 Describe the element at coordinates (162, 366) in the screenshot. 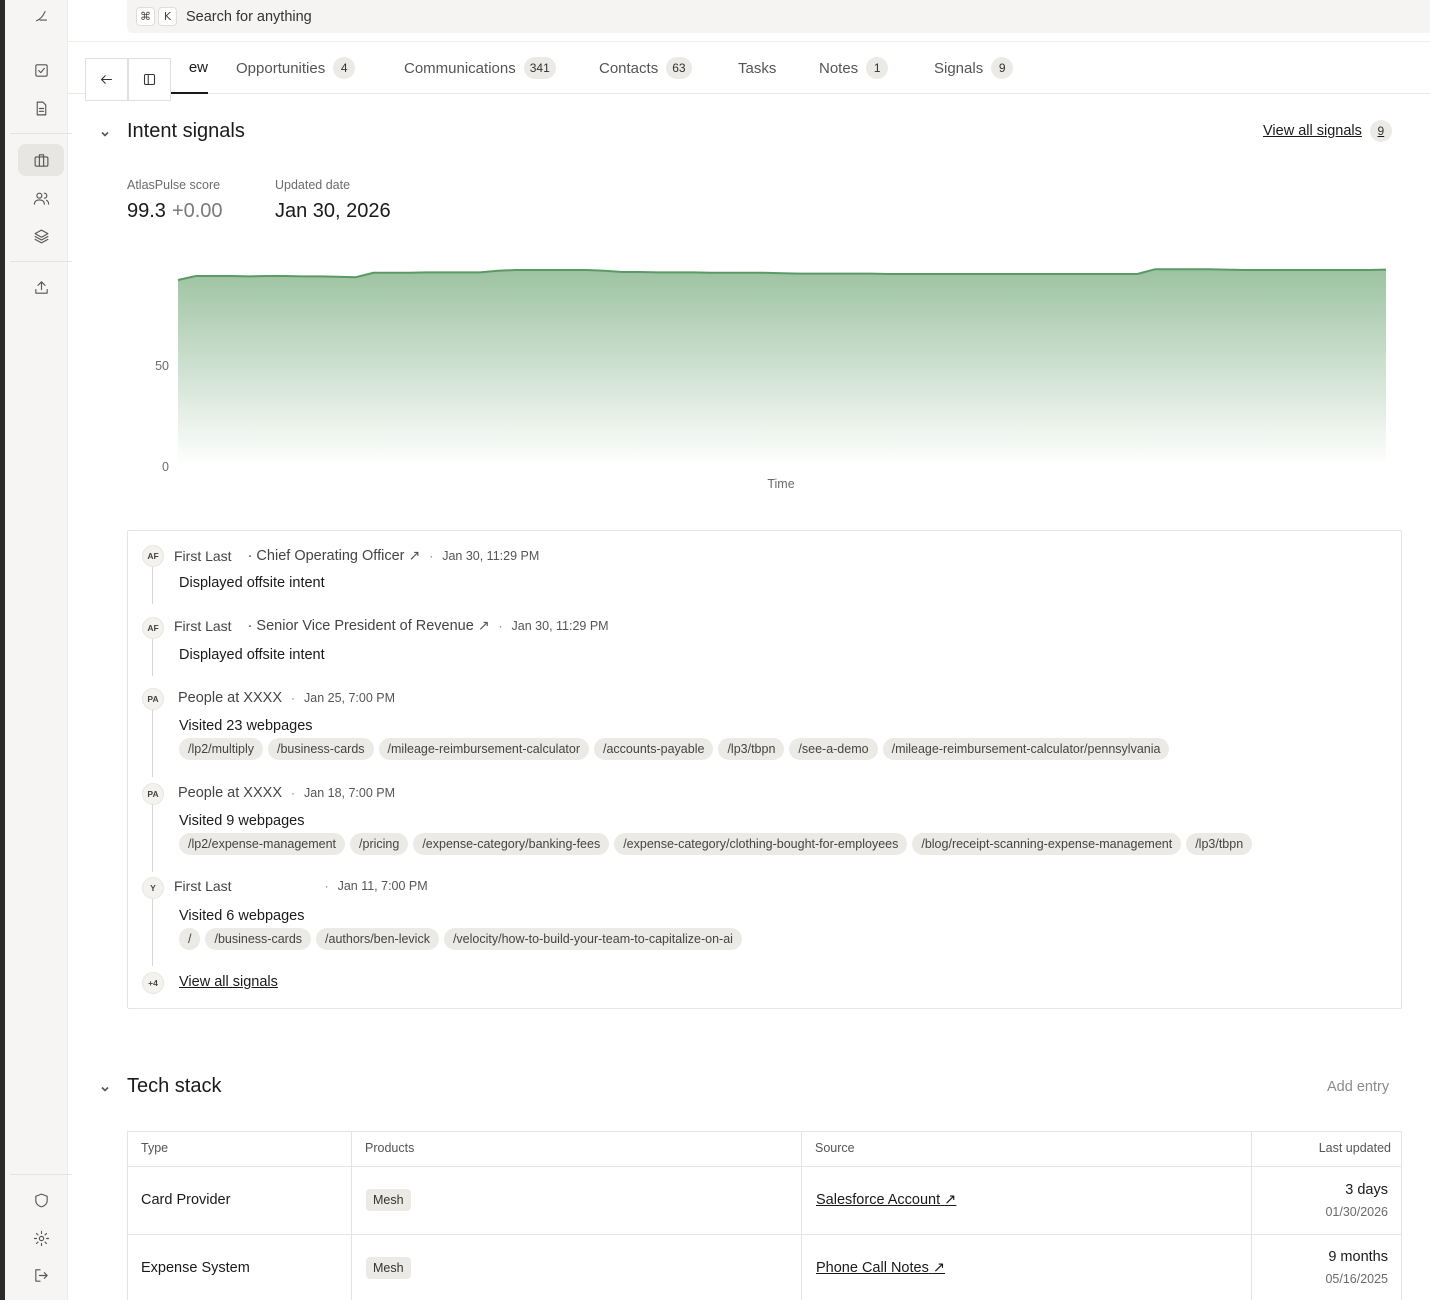

I see `y-tick-label: 50` at that location.